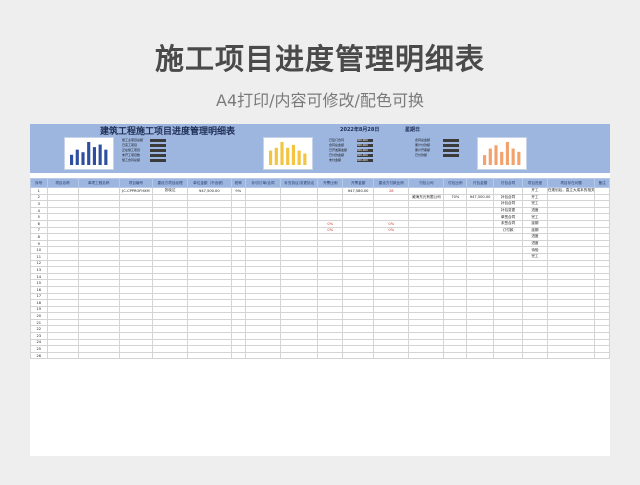  Describe the element at coordinates (39, 250) in the screenshot. I see `table-cell: 10` at that location.